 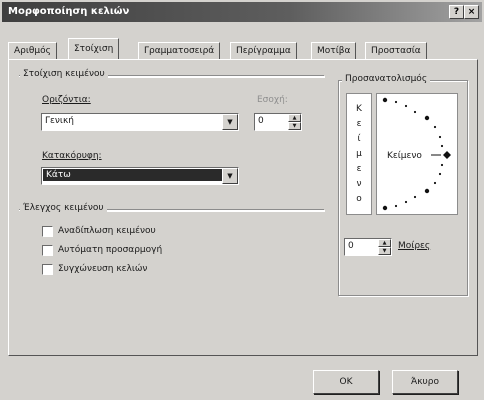 What do you see at coordinates (59, 121) in the screenshot?
I see `horizontal-value: Γενική` at bounding box center [59, 121].